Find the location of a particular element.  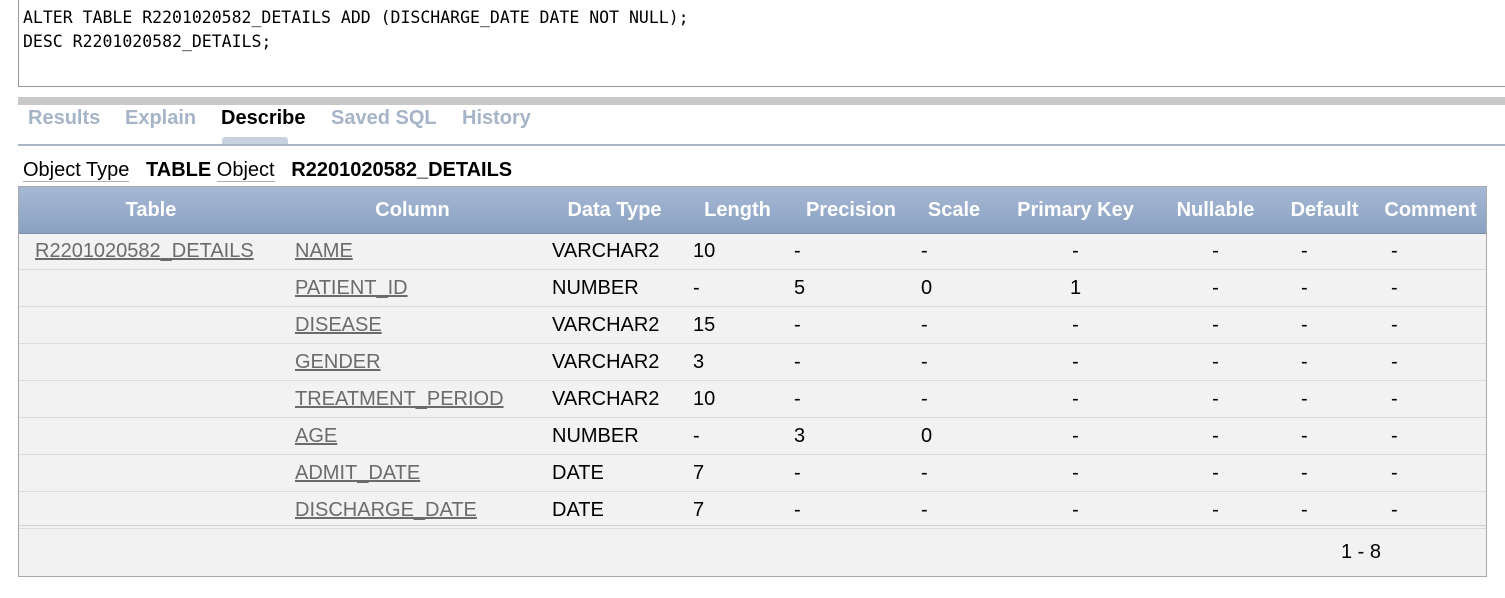

cell-length: 7 is located at coordinates (737, 473).